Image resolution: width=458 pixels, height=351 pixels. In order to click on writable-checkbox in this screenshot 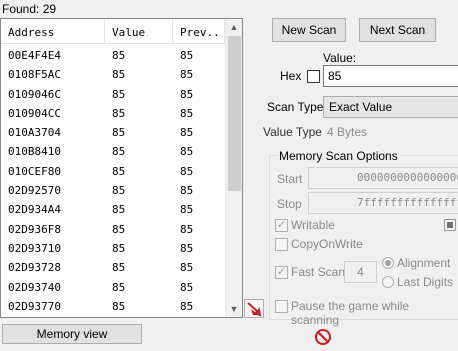, I will do `click(281, 225)`.